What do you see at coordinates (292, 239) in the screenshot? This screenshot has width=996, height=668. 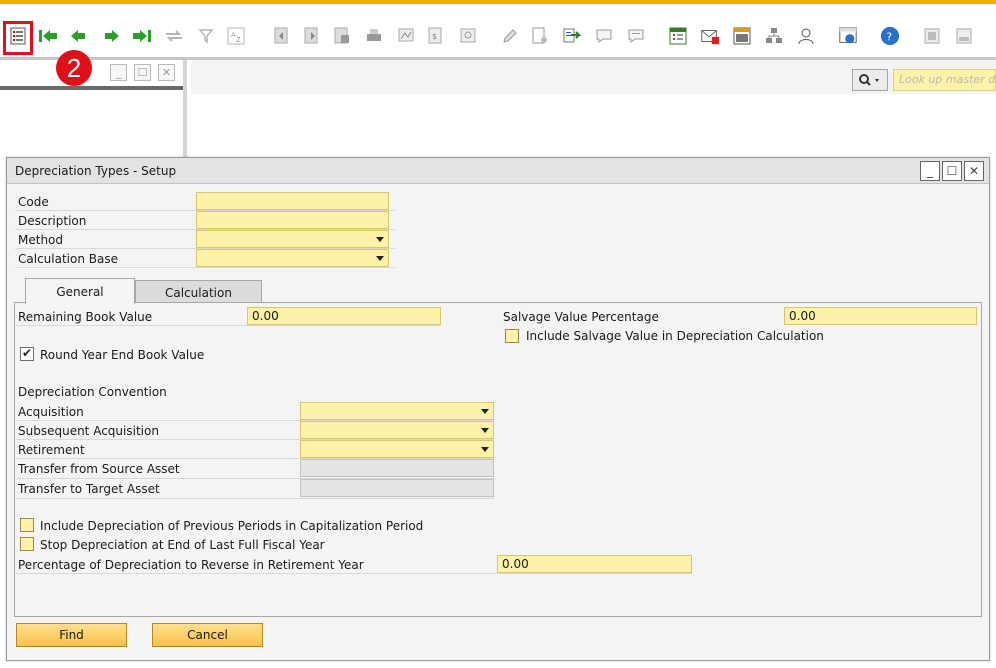 I see `method-dropdown` at bounding box center [292, 239].